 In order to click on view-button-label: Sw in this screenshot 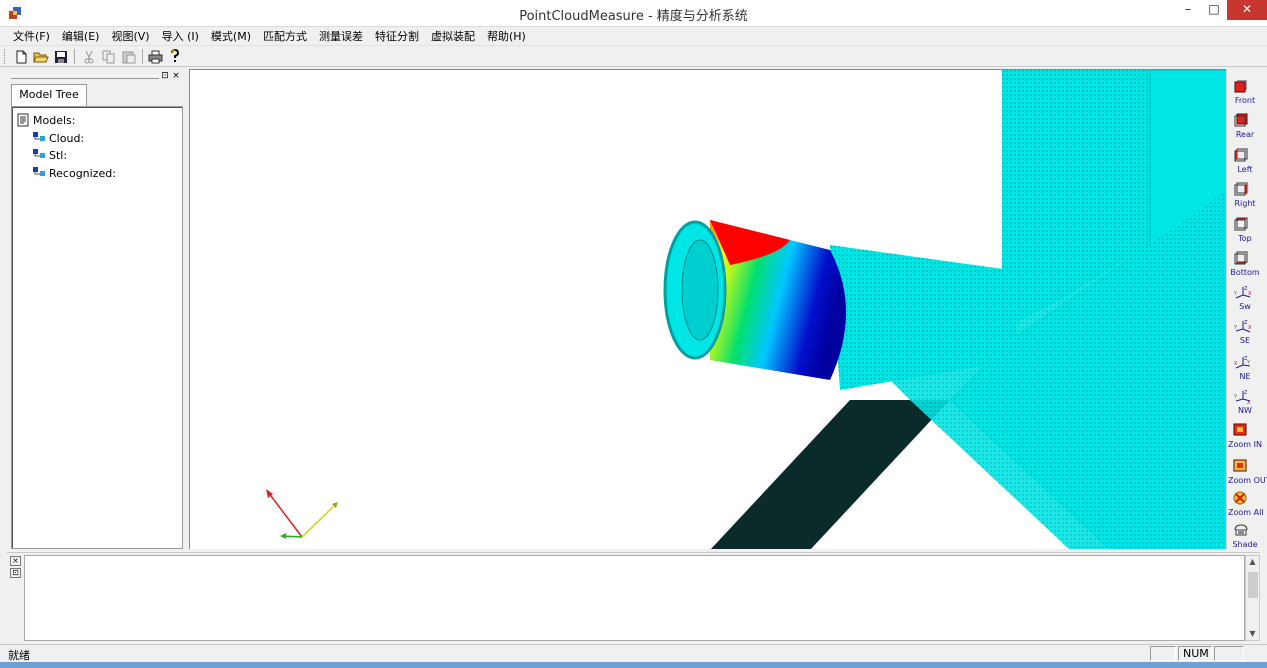, I will do `click(1245, 306)`.